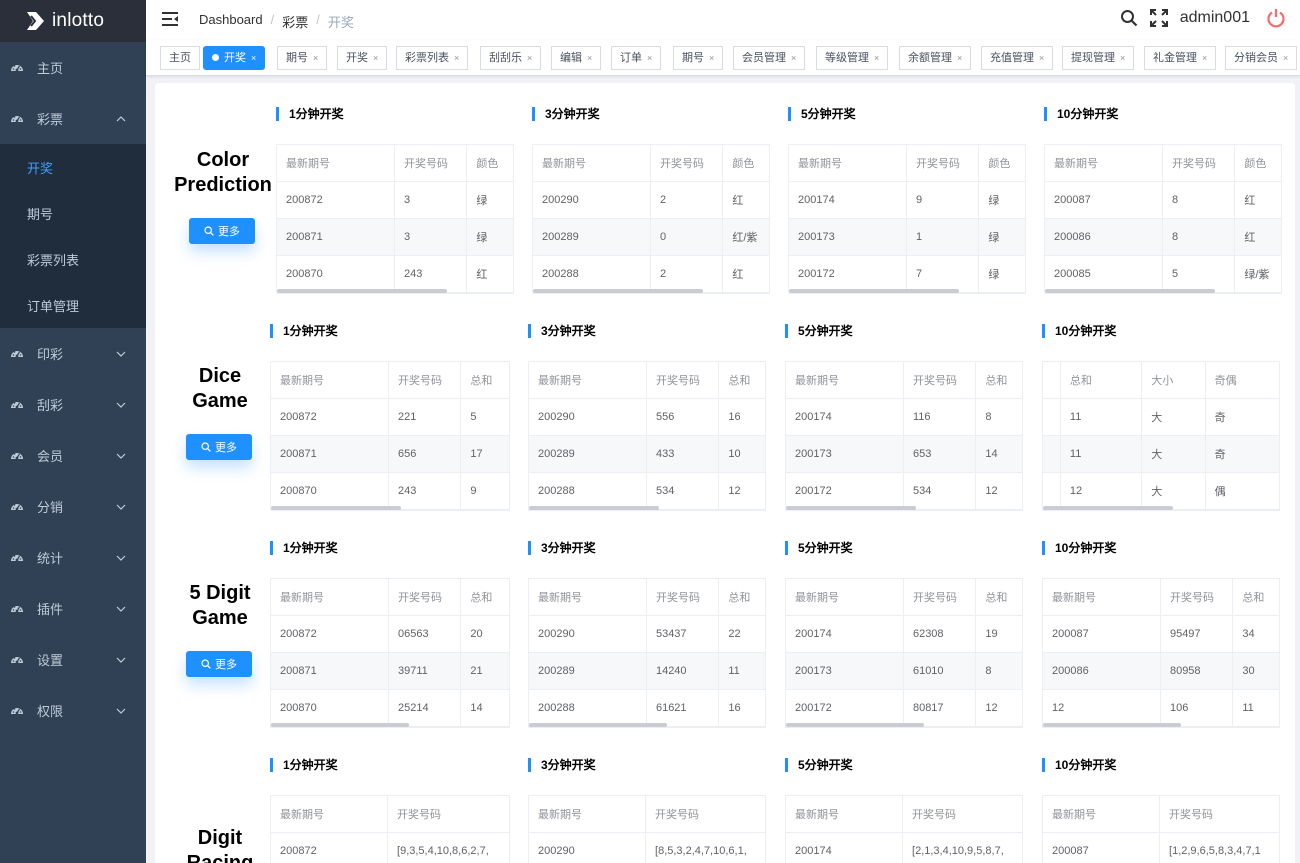 The width and height of the screenshot is (1300, 863). Describe the element at coordinates (73, 213) in the screenshot. I see `sidebar-subitem: 期号` at that location.